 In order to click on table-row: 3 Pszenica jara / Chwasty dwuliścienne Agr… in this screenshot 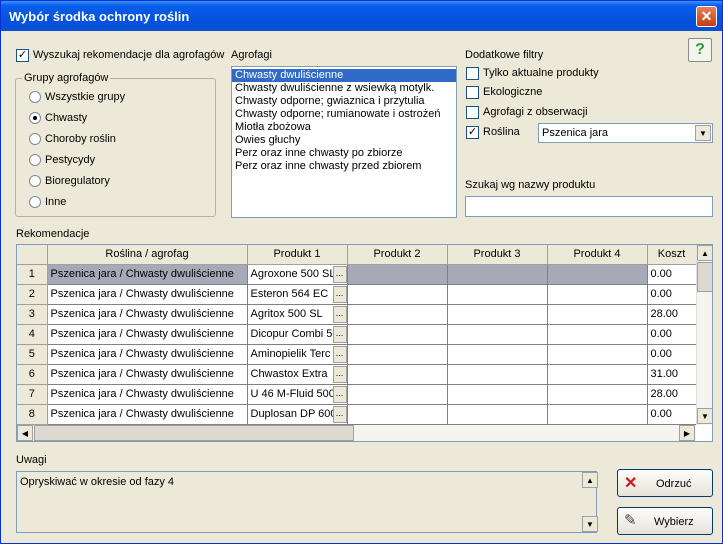, I will do `click(357, 314)`.